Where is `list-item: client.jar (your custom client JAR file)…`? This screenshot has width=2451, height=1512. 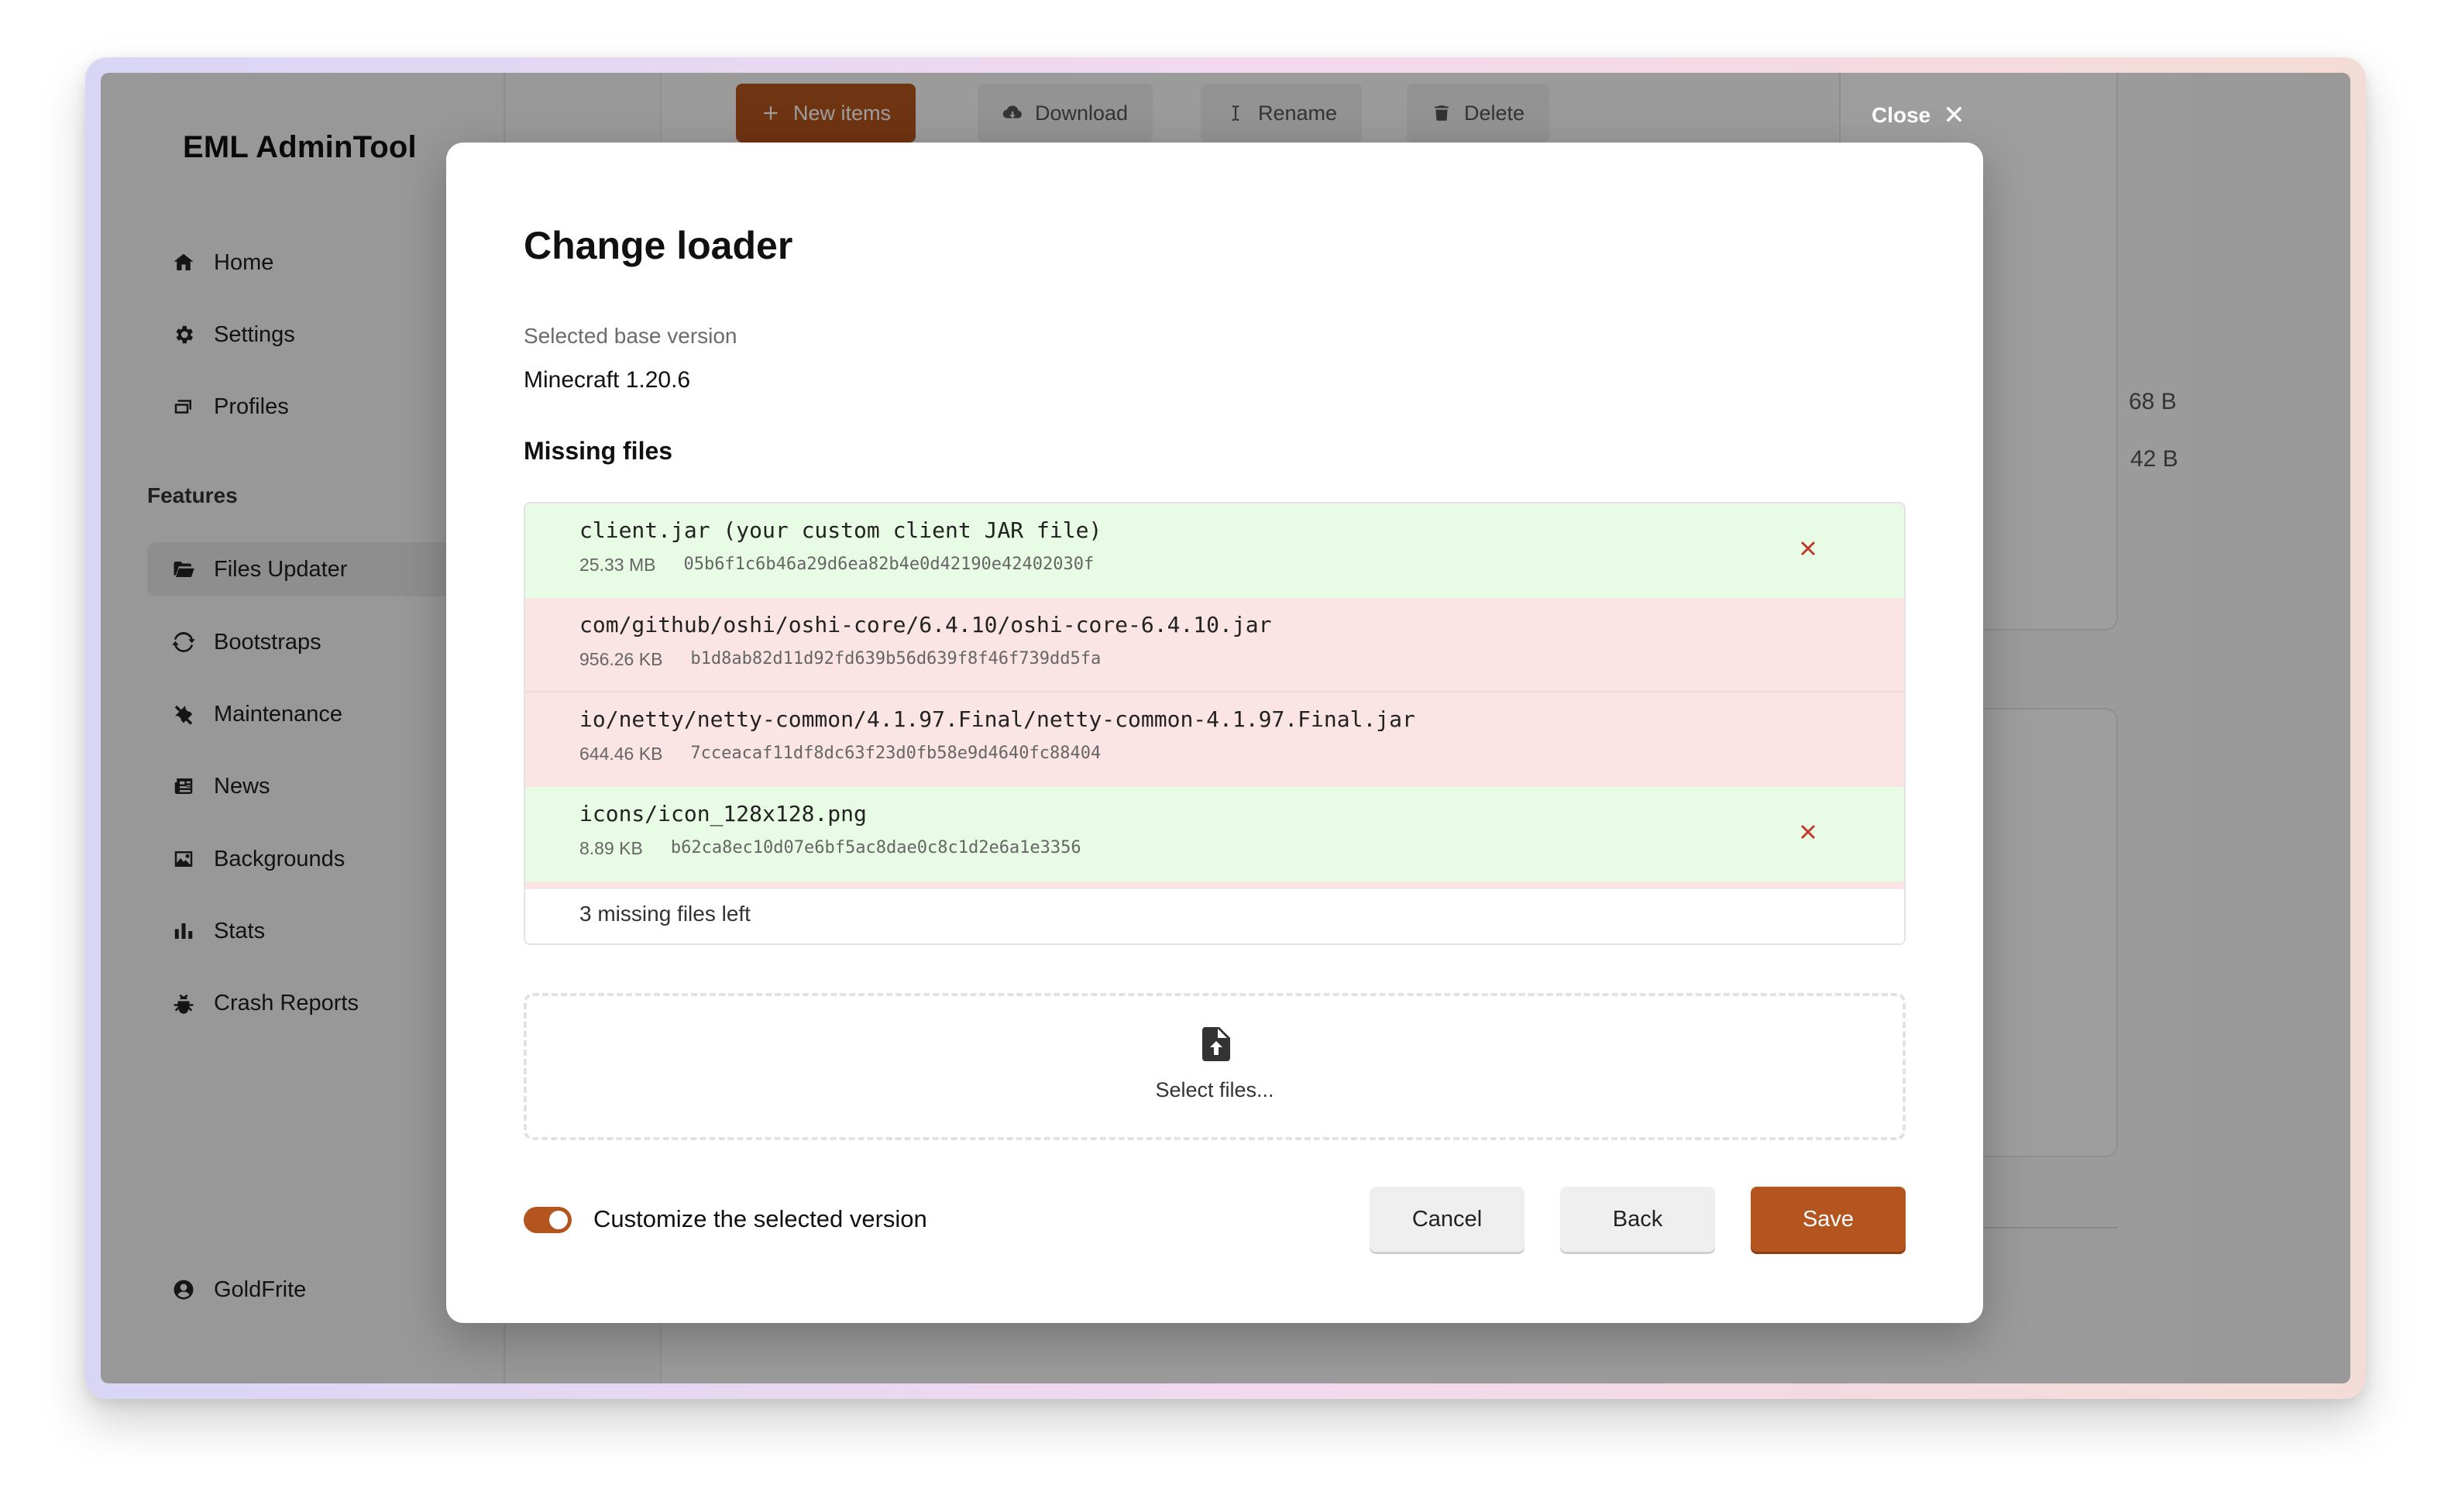 list-item: client.jar (your custom client JAR file)… is located at coordinates (1214, 550).